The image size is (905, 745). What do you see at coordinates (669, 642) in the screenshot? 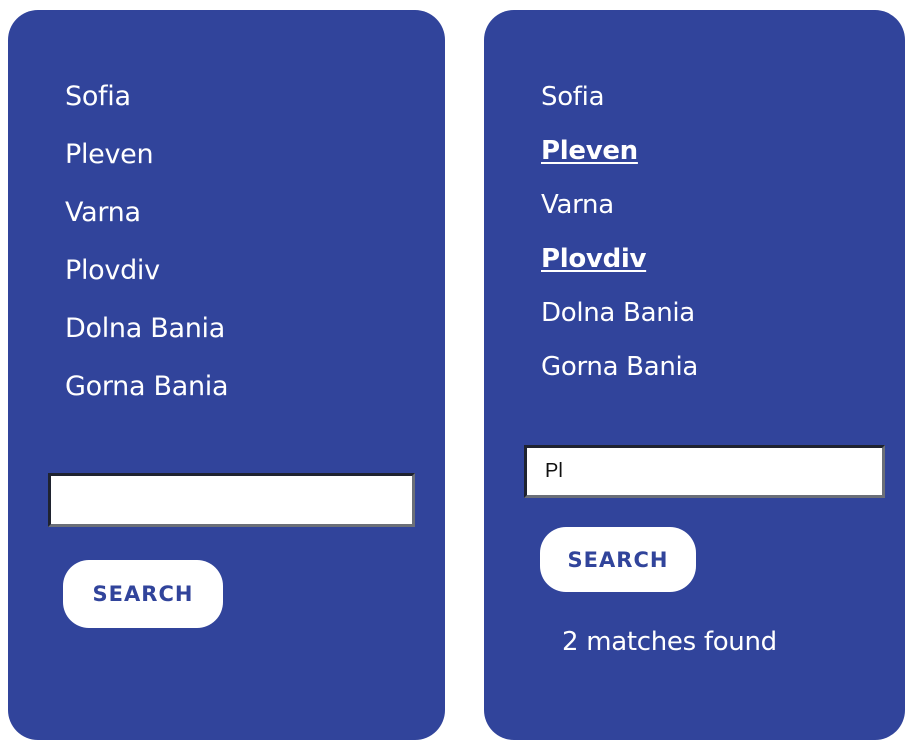
I see `match-count-text: 2 matches found` at bounding box center [669, 642].